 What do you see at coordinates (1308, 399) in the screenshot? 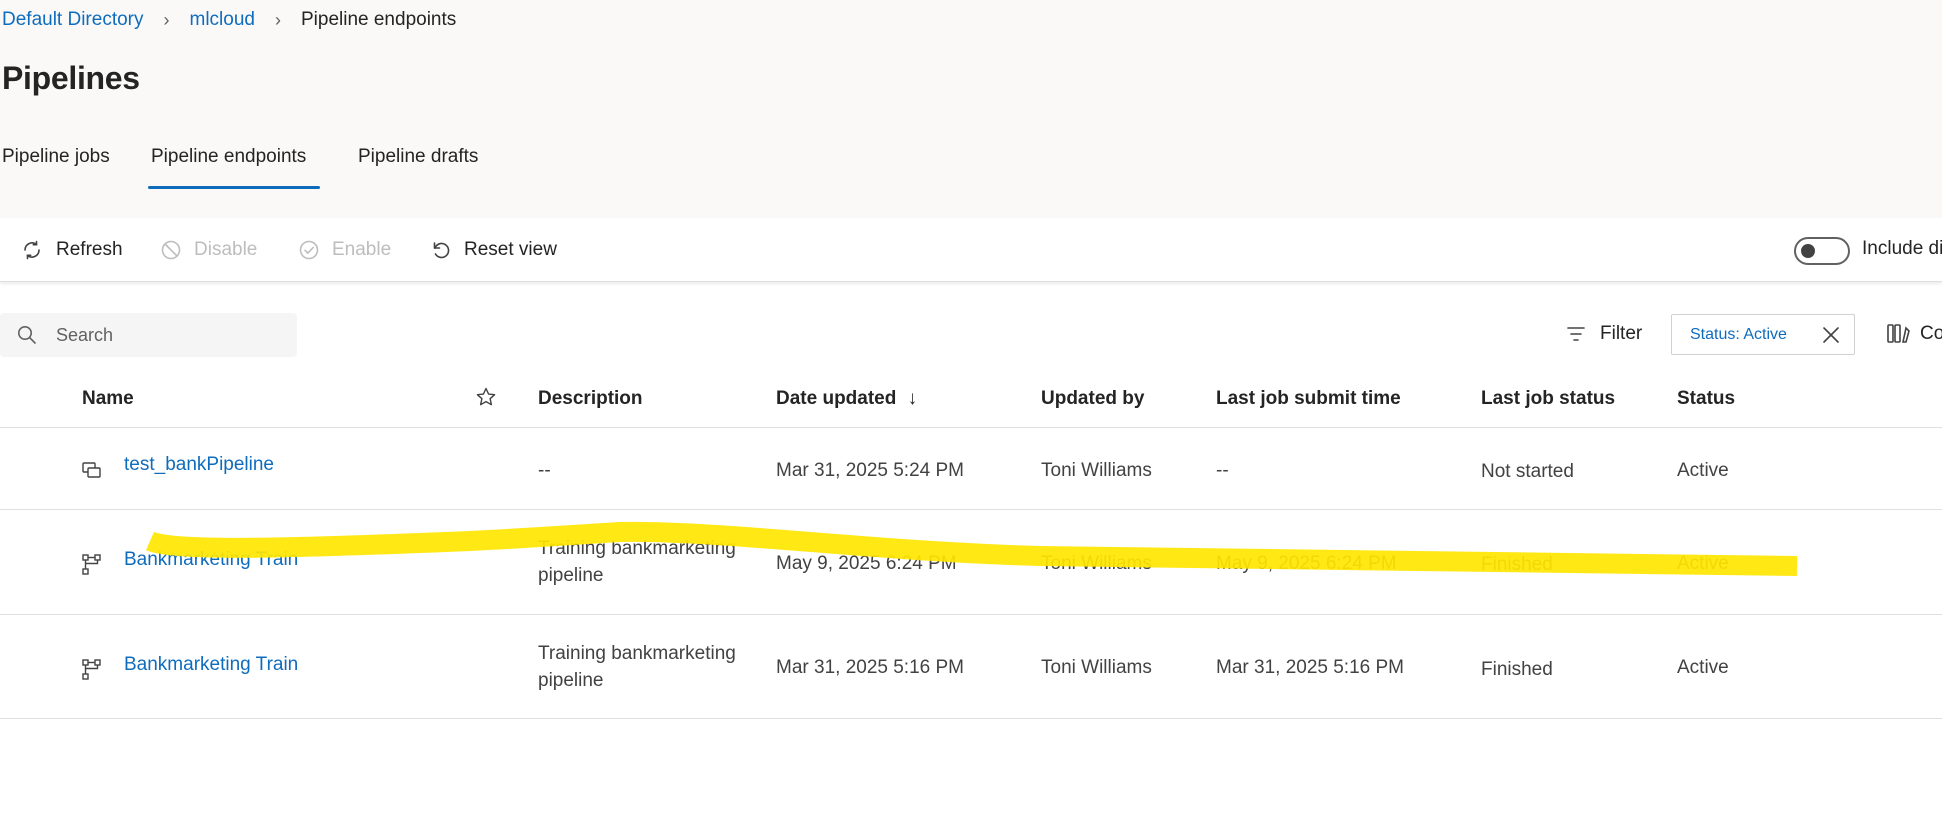
I see `column-header-last-job-submit-time: Last job submit time` at bounding box center [1308, 399].